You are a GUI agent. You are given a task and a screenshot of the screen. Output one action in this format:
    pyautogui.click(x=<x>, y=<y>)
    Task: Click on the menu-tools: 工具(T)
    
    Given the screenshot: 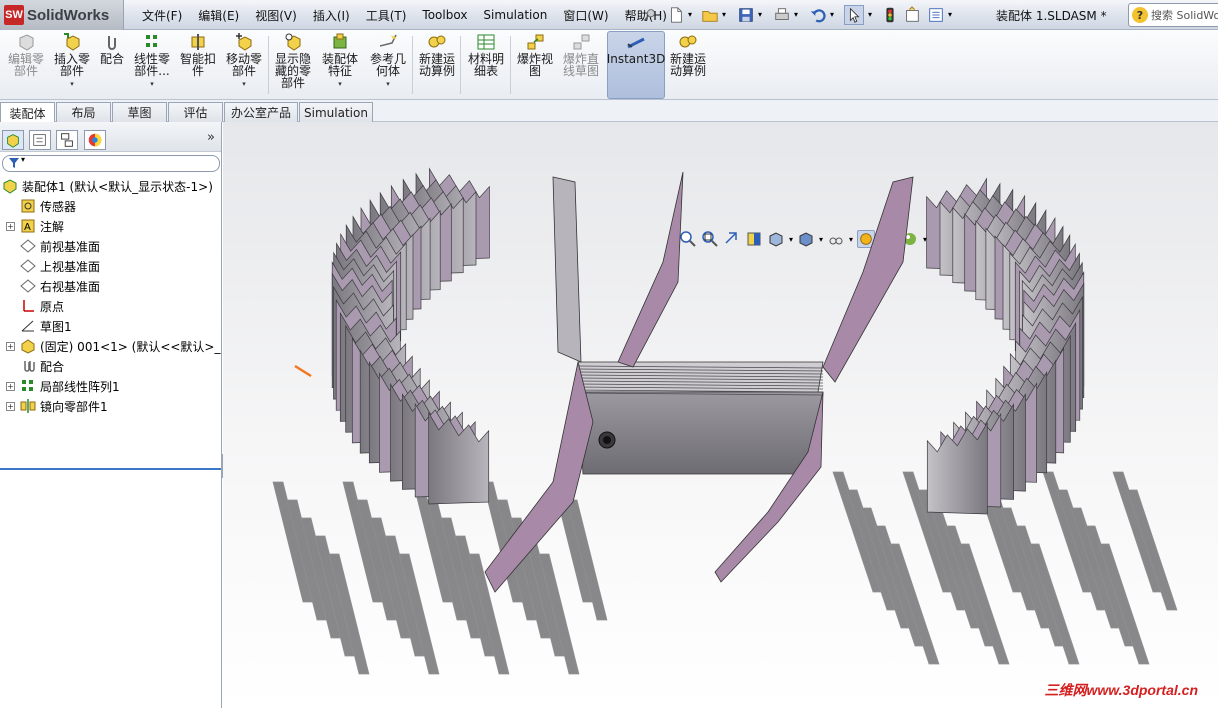 What is the action you would take?
    pyautogui.click(x=386, y=15)
    